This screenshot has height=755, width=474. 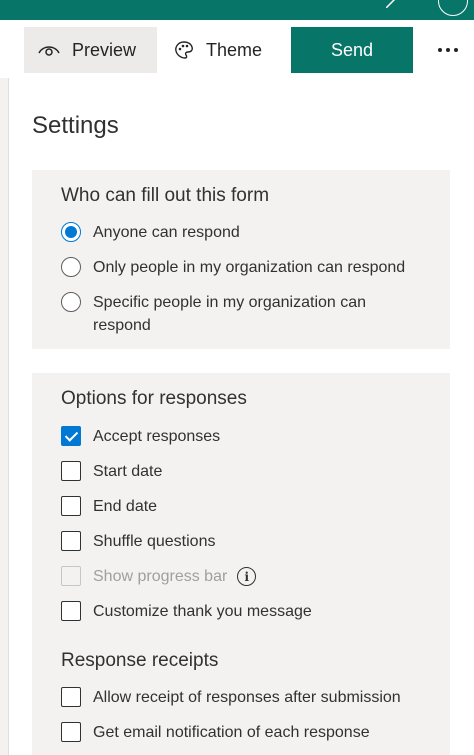 I want to click on section-title-receipts: Response receipts, so click(x=140, y=660).